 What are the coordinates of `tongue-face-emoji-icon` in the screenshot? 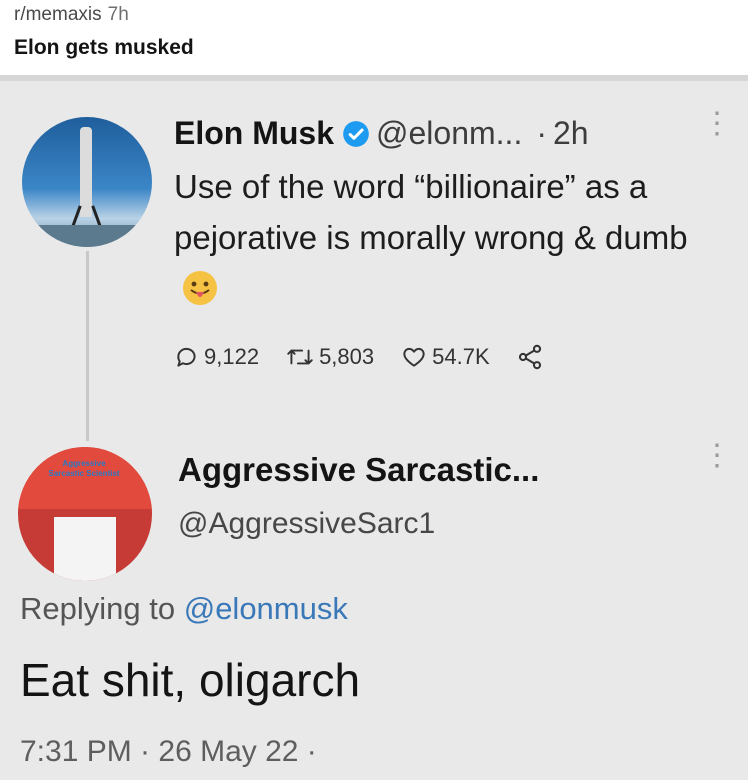 It's located at (200, 288).